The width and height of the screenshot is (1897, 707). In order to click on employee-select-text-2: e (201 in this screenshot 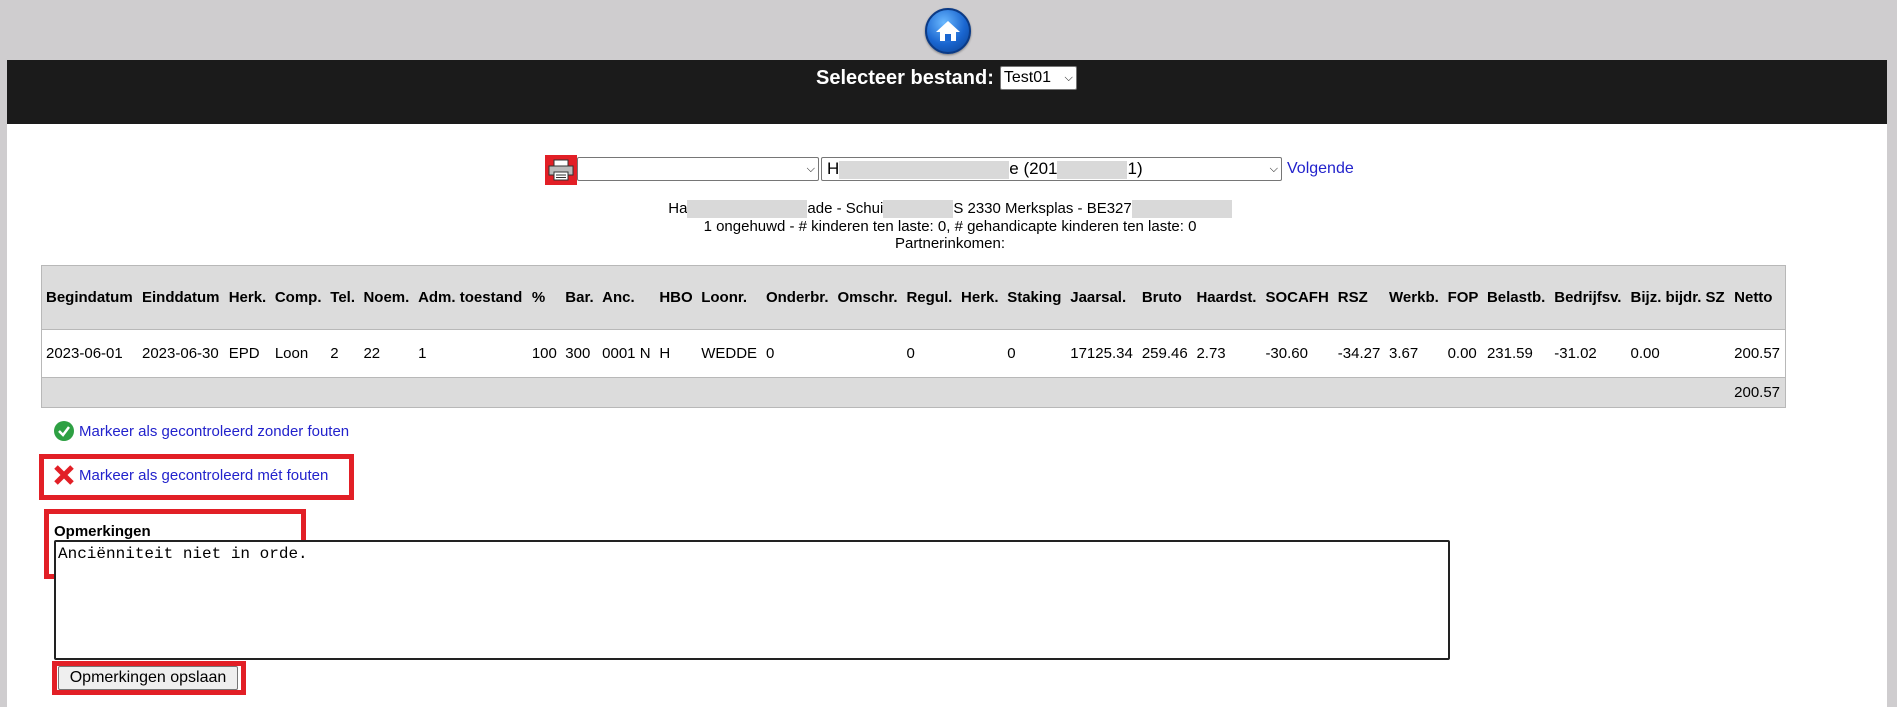, I will do `click(1033, 168)`.